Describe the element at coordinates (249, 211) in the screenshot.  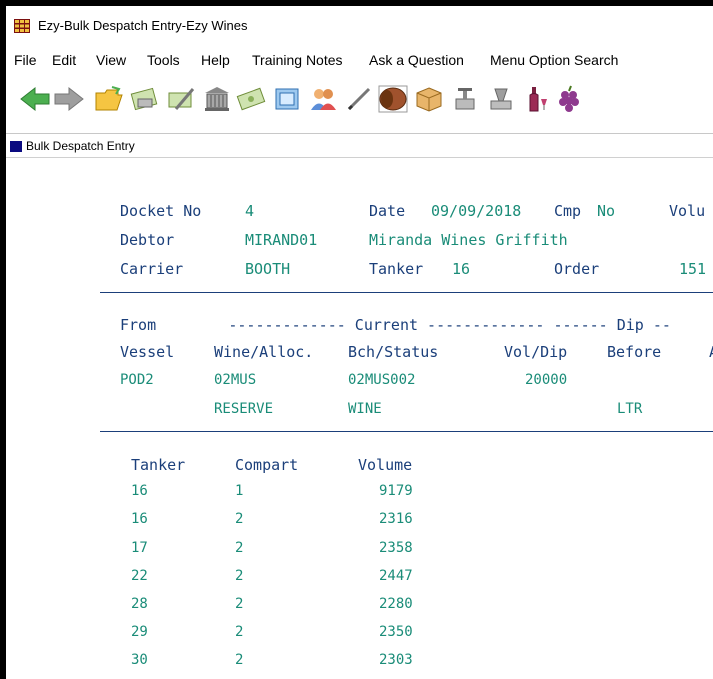
I see `docket-no-value: 4` at that location.